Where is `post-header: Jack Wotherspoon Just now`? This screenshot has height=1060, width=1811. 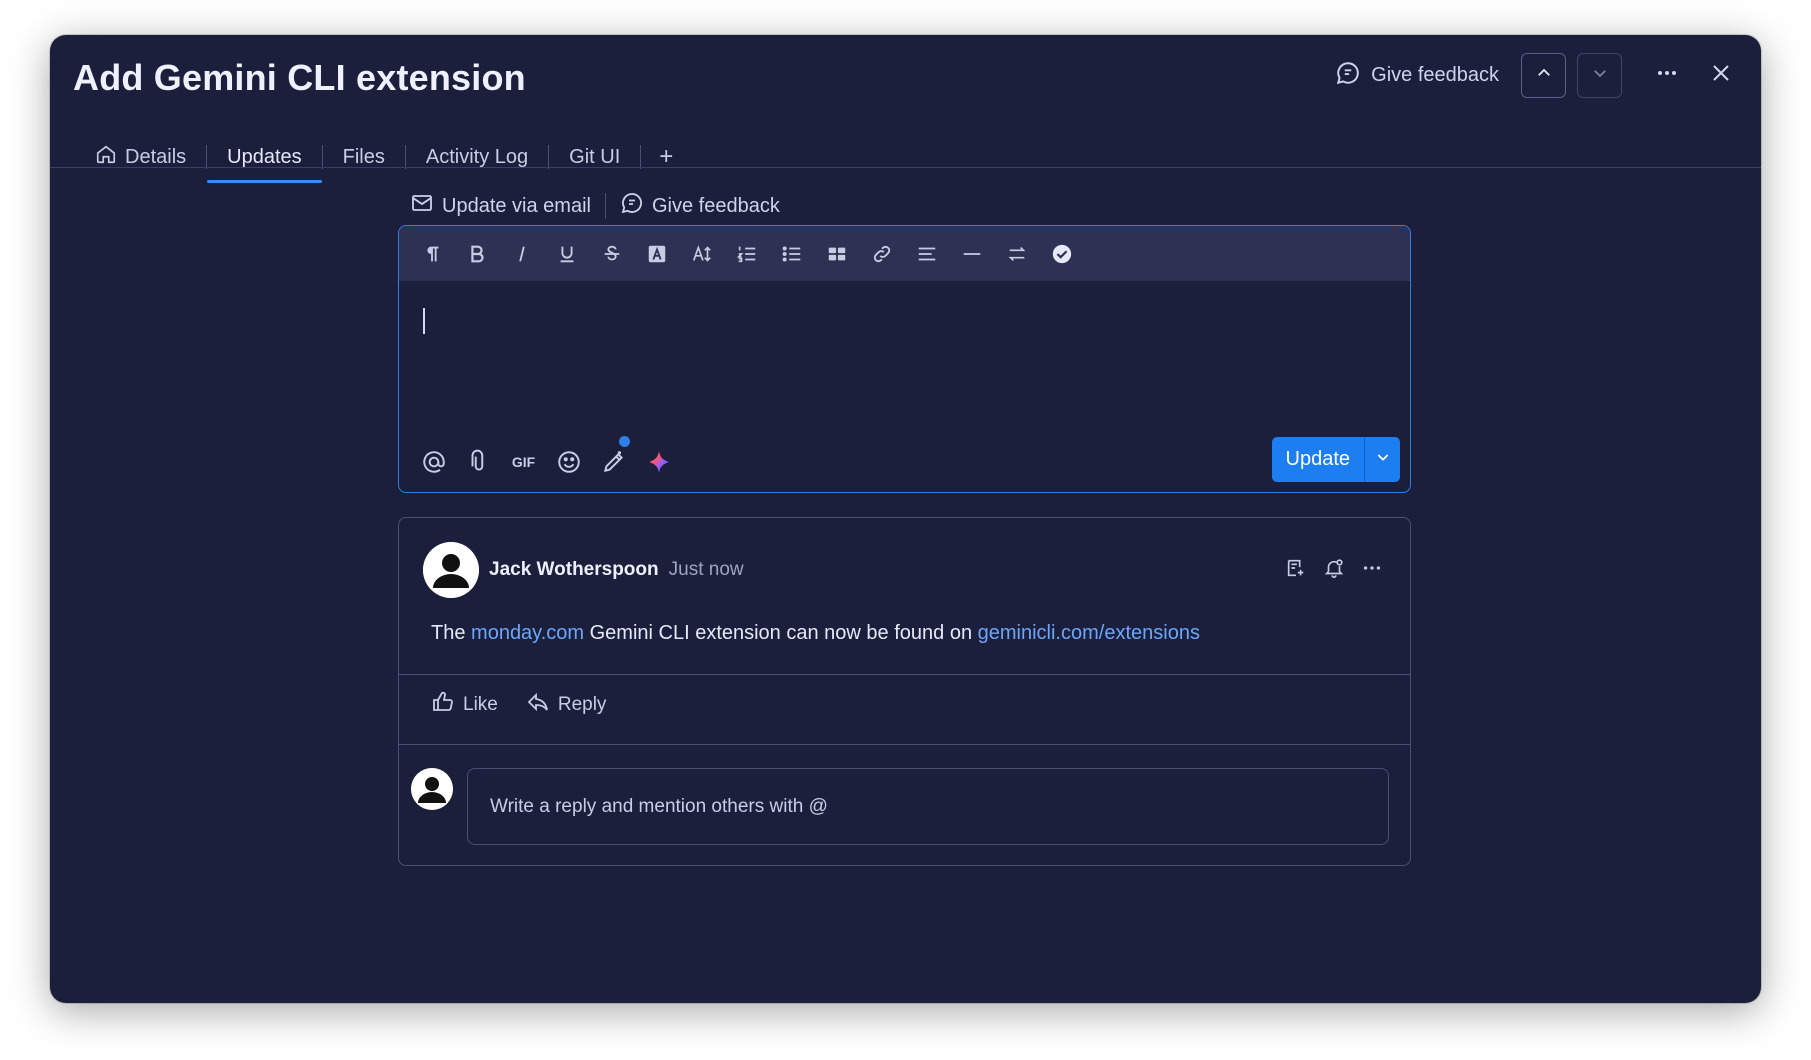
post-header: Jack Wotherspoon Just now is located at coordinates (583, 570).